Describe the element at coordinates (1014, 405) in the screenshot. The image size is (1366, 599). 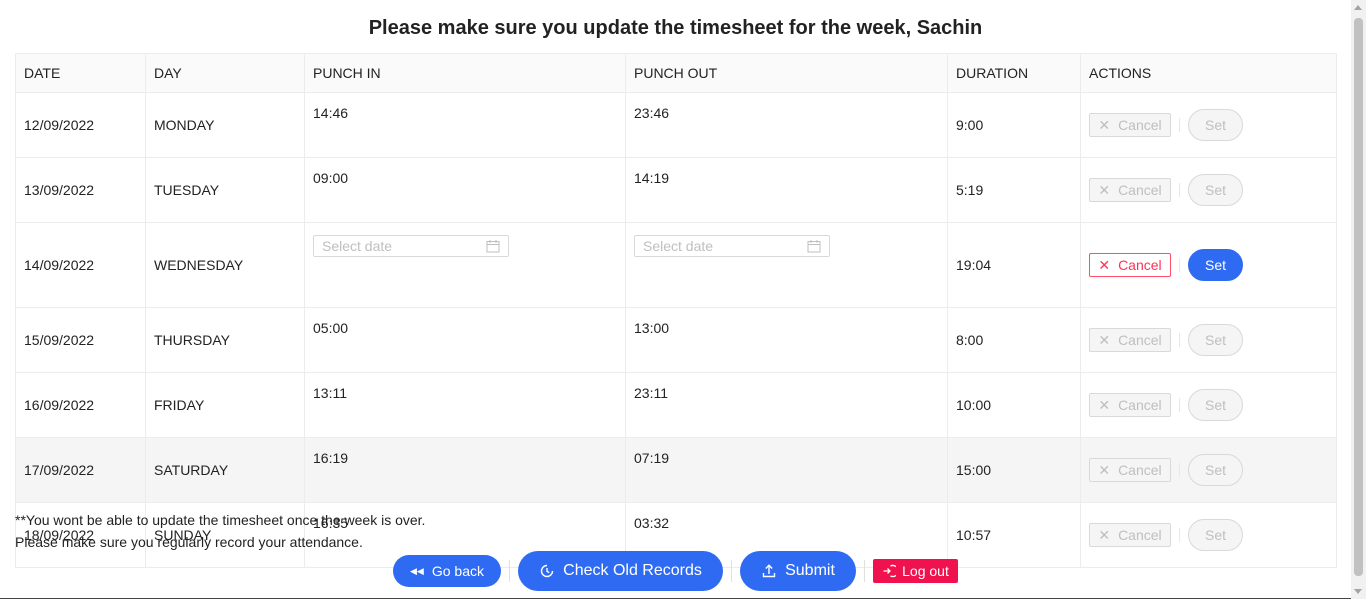
I see `duration-cell: 10:00` at that location.